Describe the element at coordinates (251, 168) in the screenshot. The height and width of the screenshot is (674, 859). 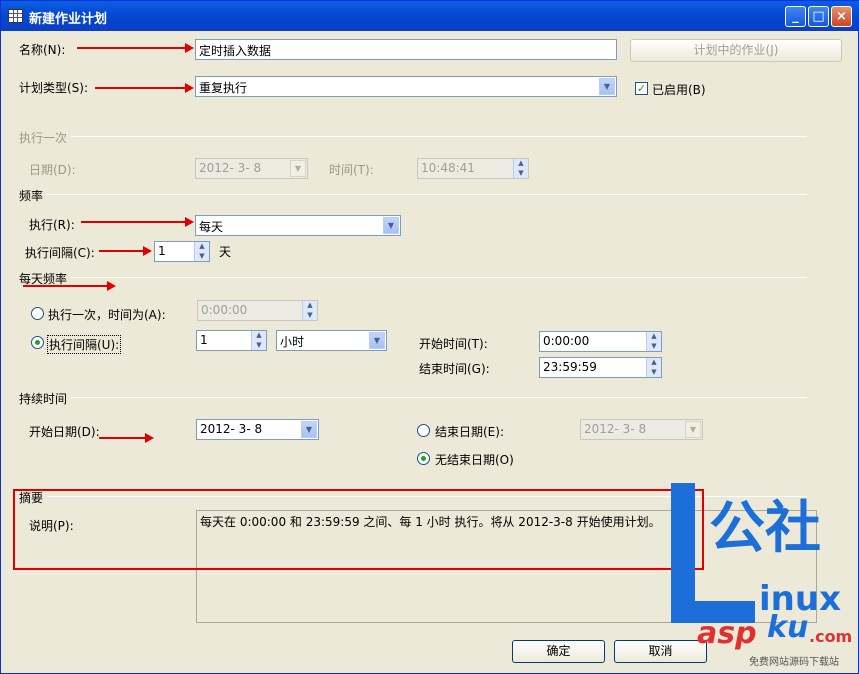
I see `run-once-date-picker: 2012- 3- 8 ▼` at that location.